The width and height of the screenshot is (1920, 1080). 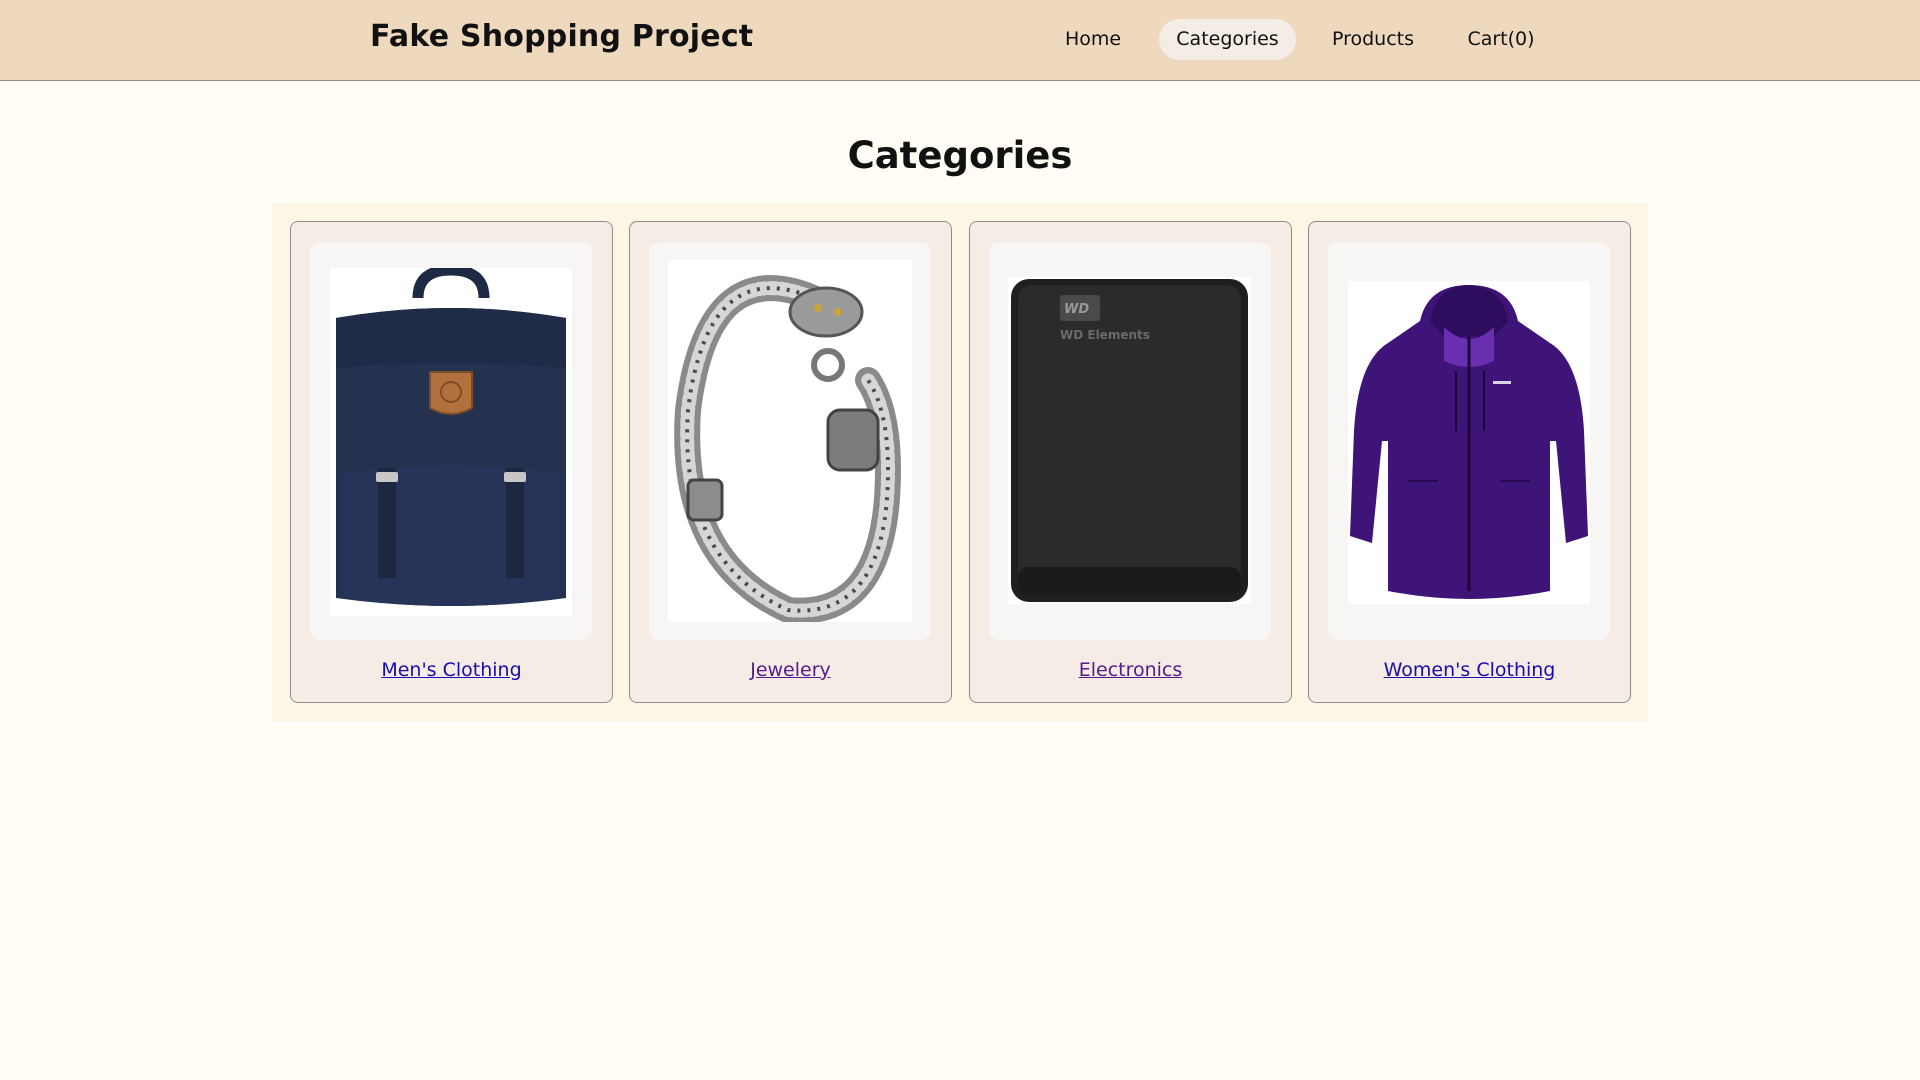 I want to click on category-card-mens-clothing: Men's Clothing, so click(x=451, y=462).